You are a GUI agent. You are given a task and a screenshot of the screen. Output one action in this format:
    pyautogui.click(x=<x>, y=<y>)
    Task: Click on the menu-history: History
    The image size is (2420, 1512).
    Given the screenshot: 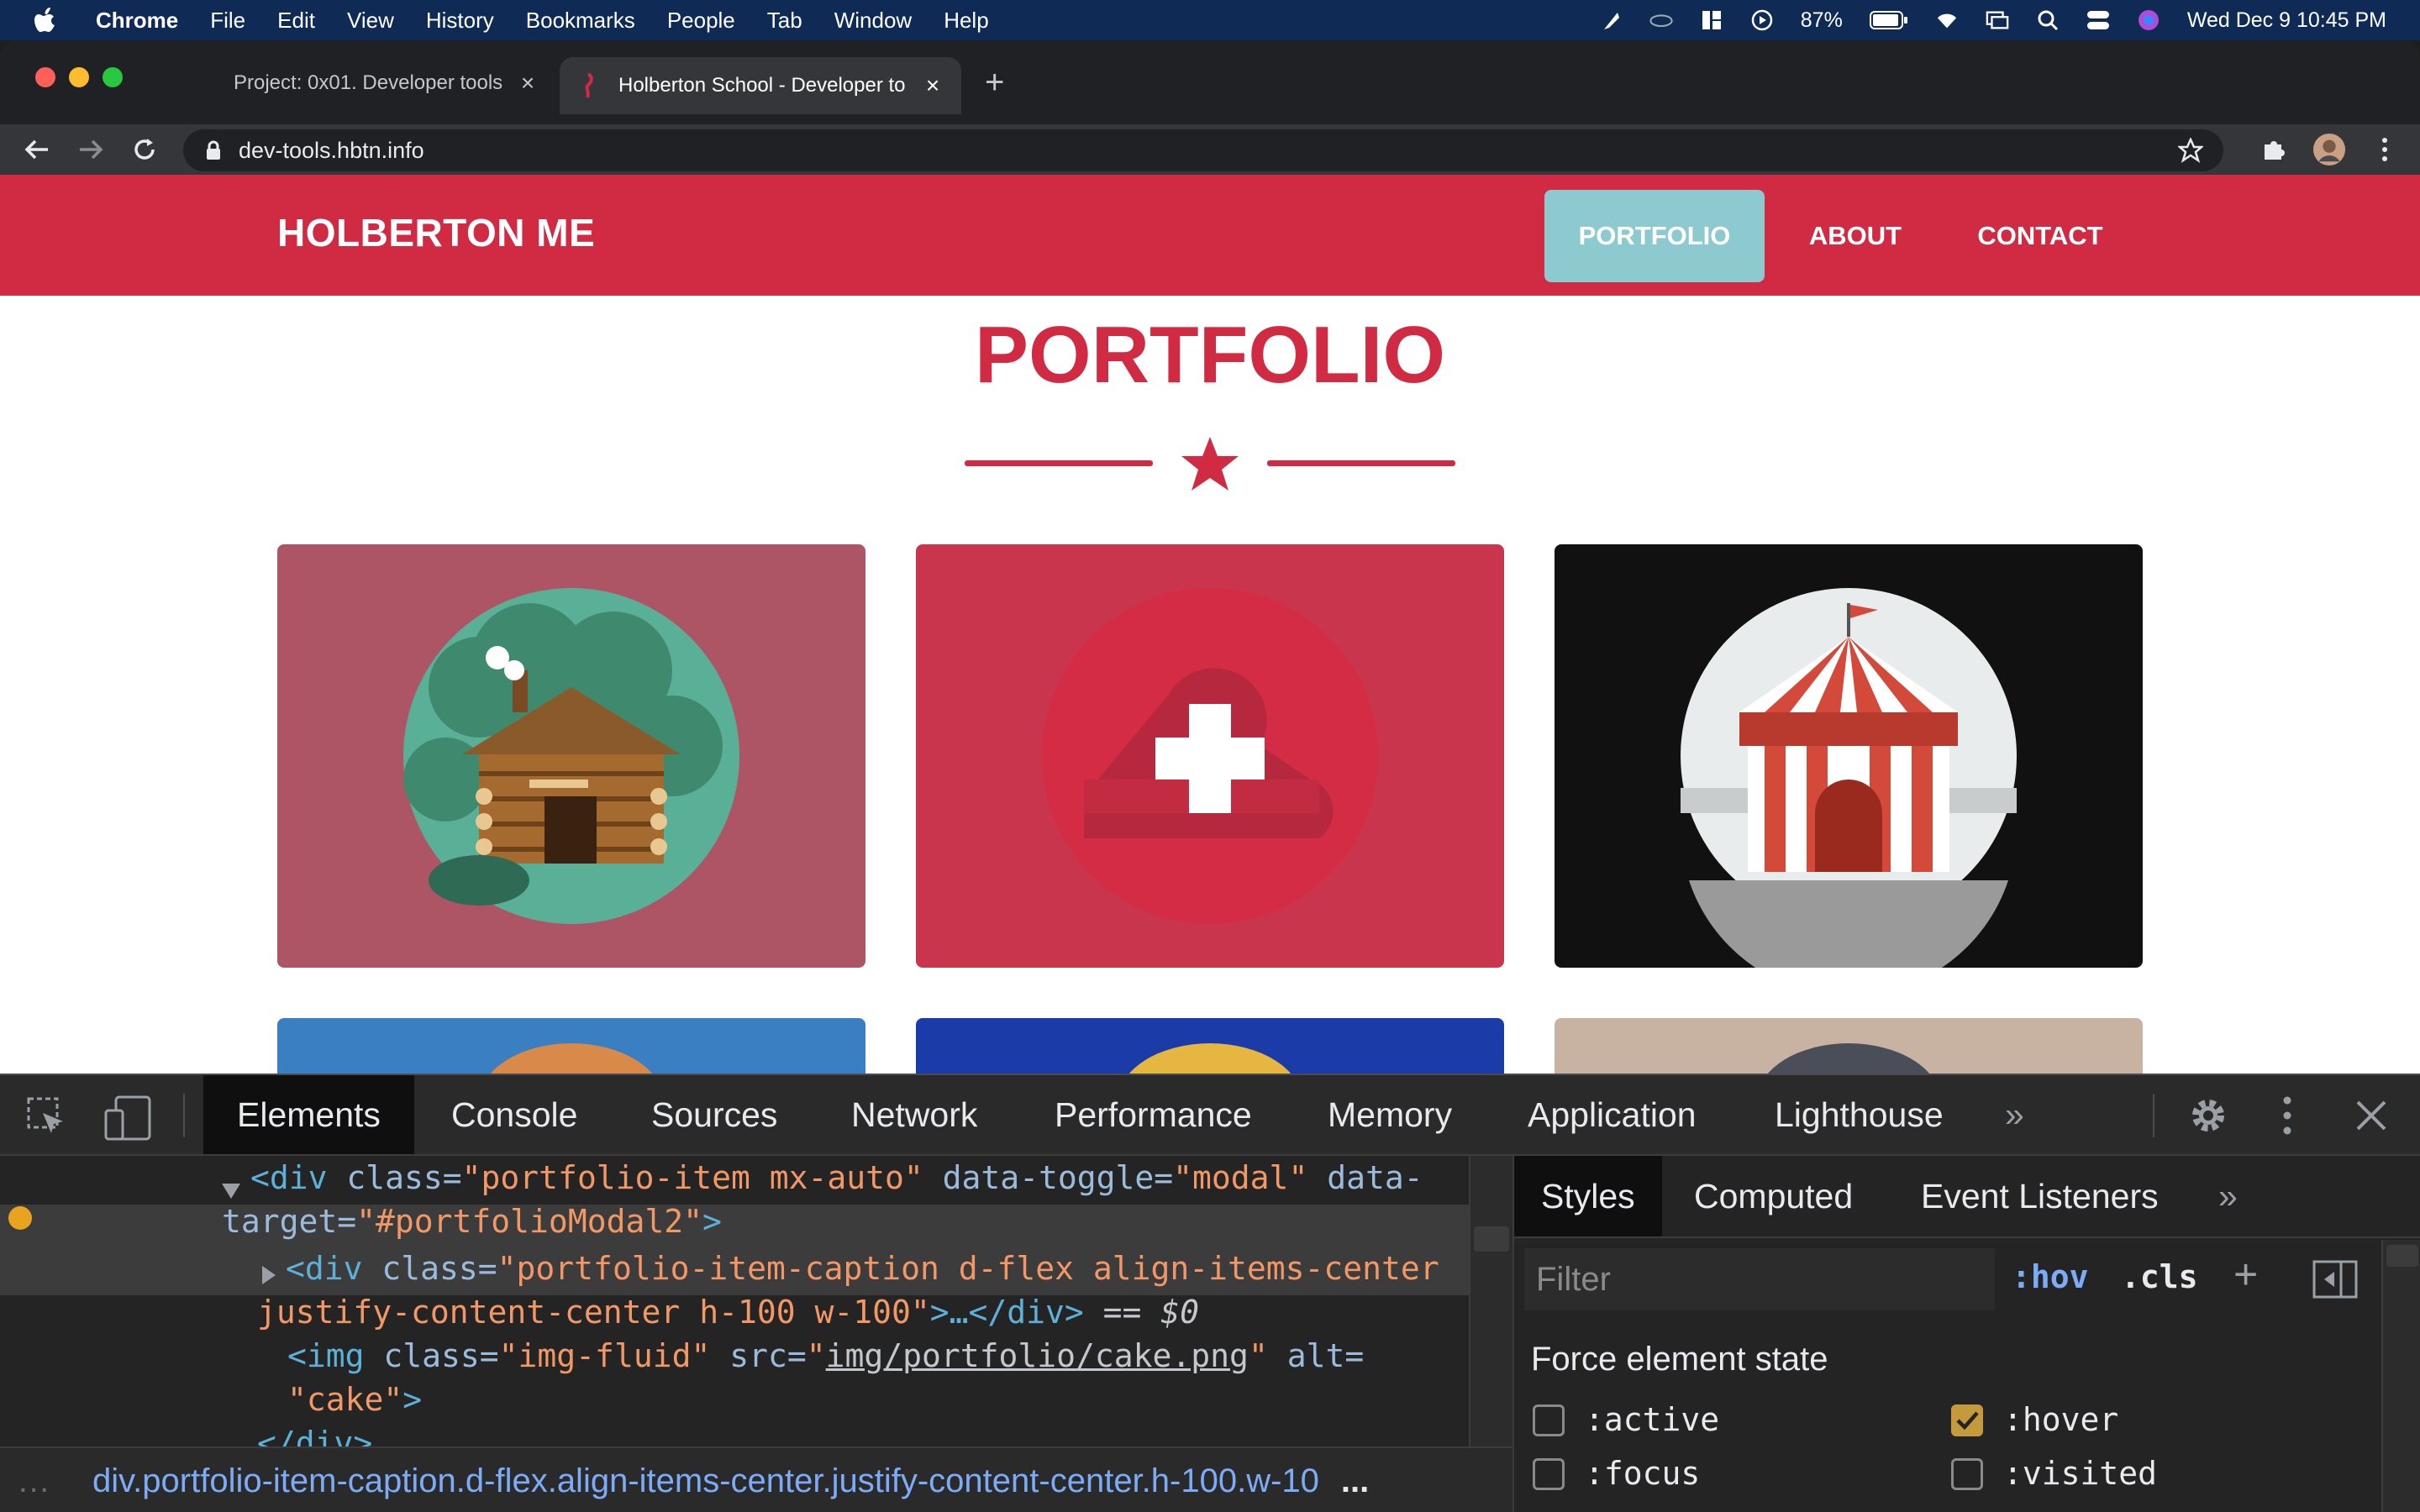 What is the action you would take?
    pyautogui.click(x=460, y=21)
    